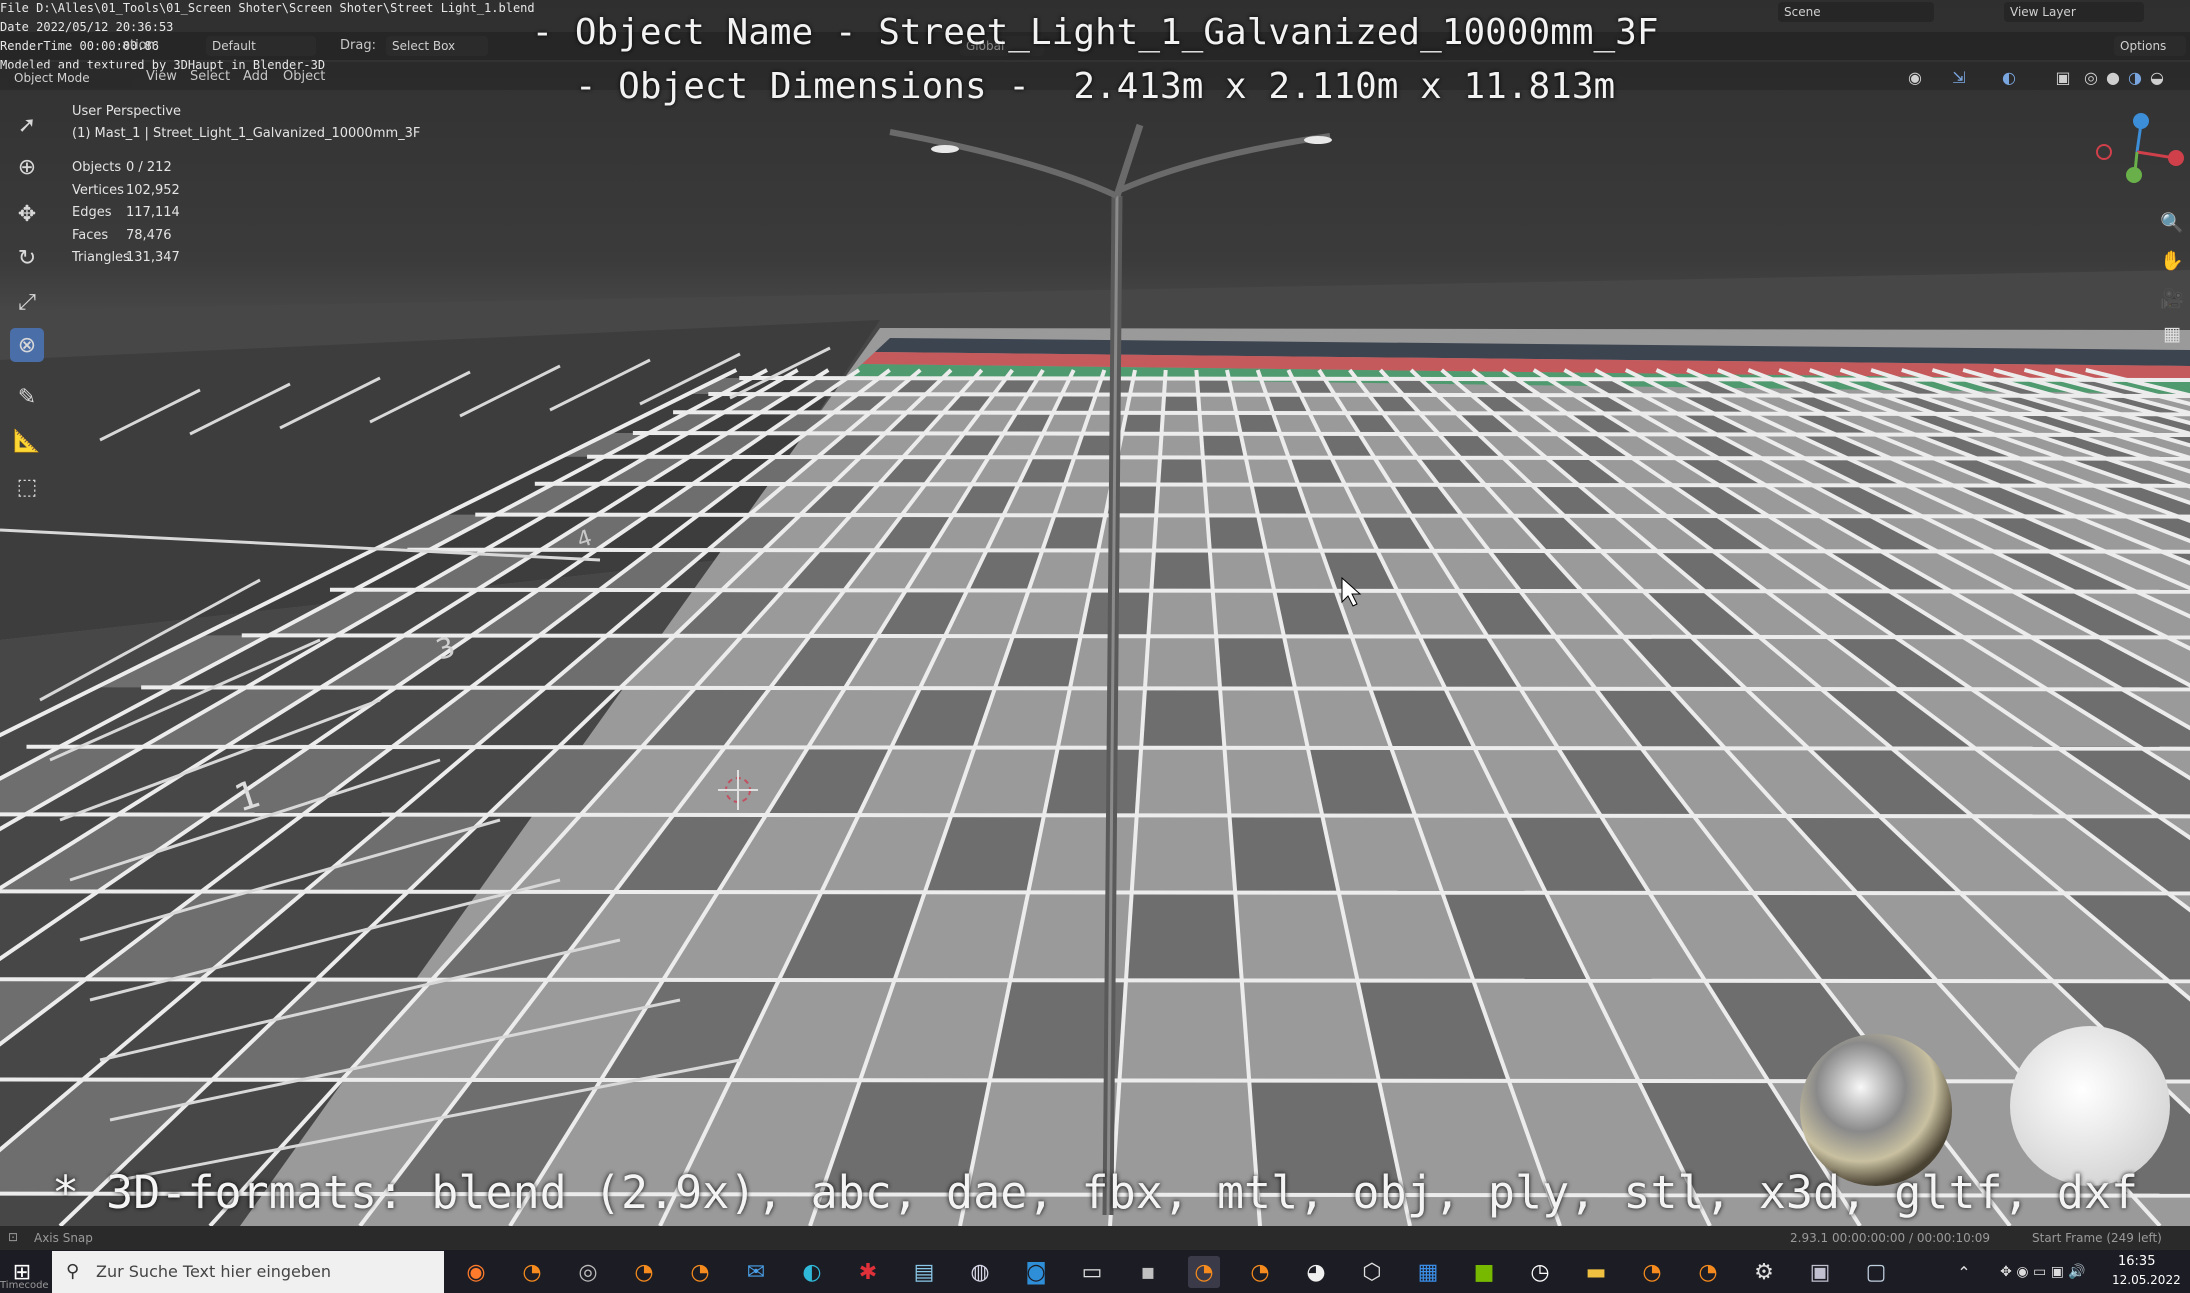 The height and width of the screenshot is (1293, 2190). Describe the element at coordinates (700, 1272) in the screenshot. I see `blender-icon-3: ◔` at that location.